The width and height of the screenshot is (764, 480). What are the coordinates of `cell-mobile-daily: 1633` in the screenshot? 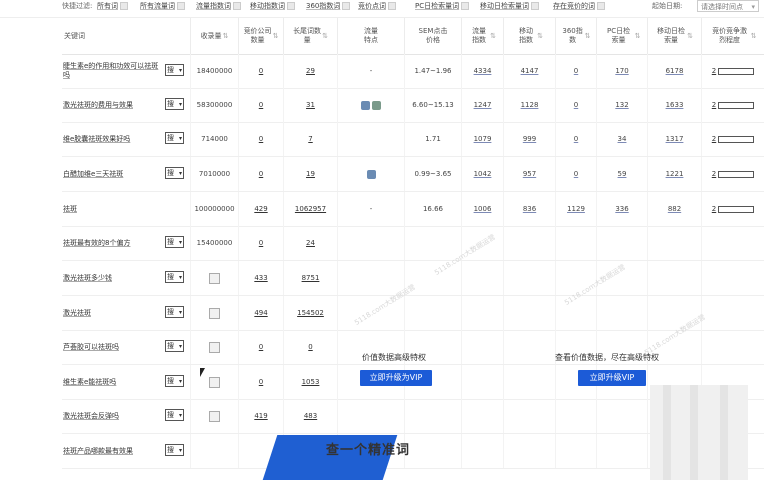 It's located at (674, 105).